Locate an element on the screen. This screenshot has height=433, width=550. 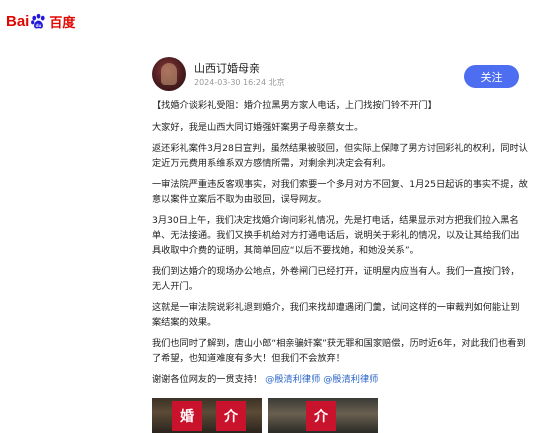
photo: 介 is located at coordinates (323, 415).